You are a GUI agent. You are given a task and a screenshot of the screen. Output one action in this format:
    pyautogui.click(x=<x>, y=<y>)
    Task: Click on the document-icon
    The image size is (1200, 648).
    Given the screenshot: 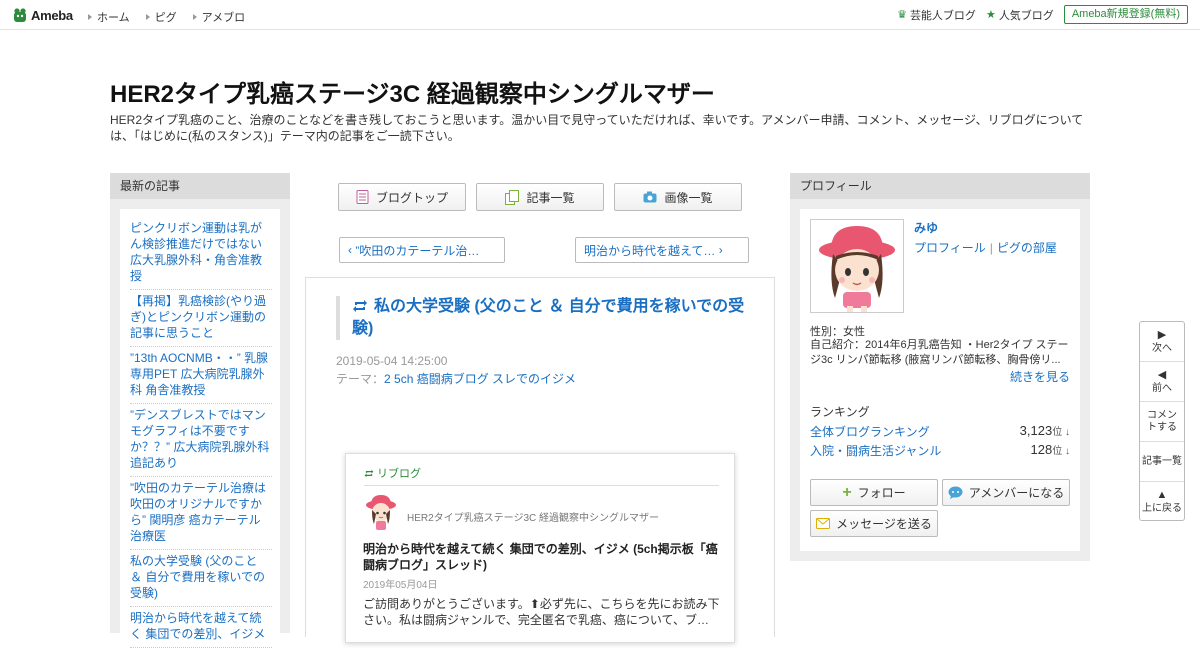 What is the action you would take?
    pyautogui.click(x=362, y=197)
    